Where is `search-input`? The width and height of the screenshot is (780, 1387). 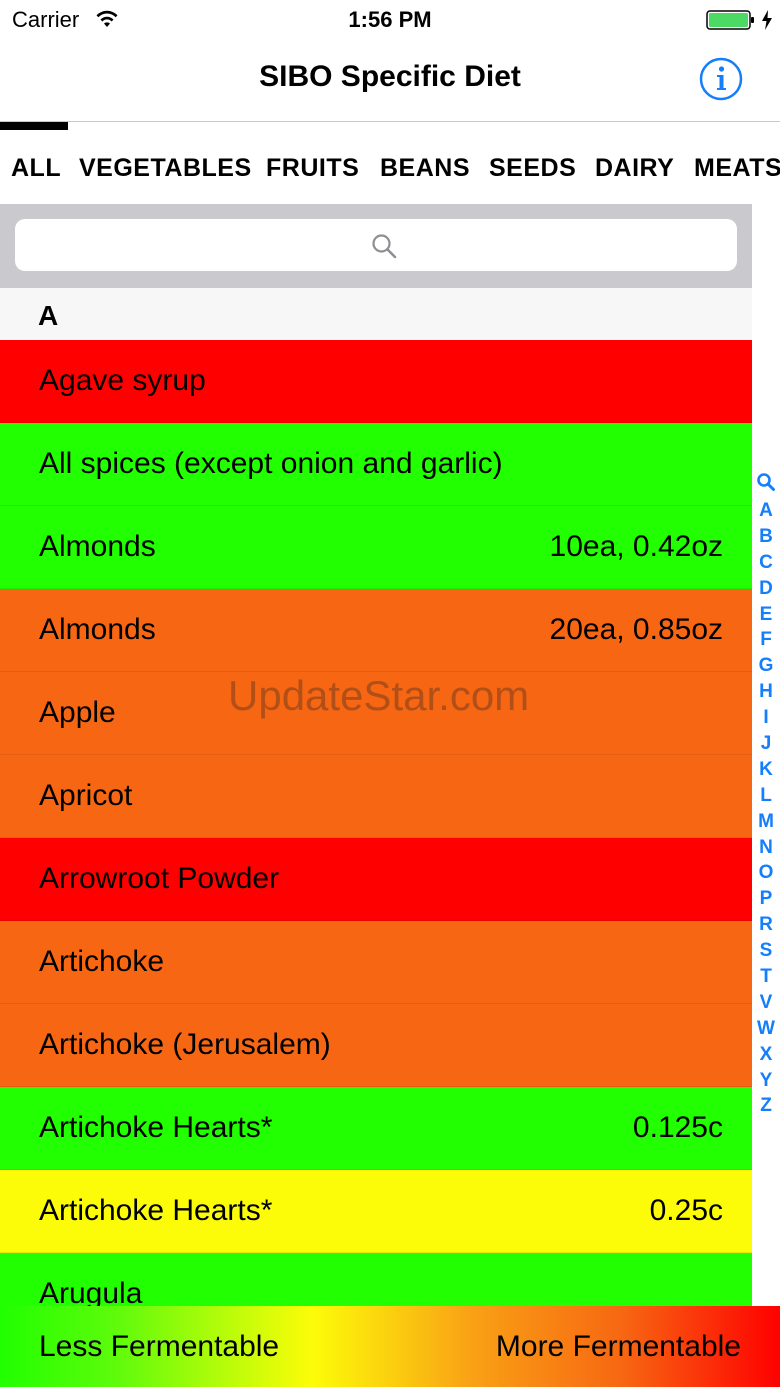 search-input is located at coordinates (376, 245).